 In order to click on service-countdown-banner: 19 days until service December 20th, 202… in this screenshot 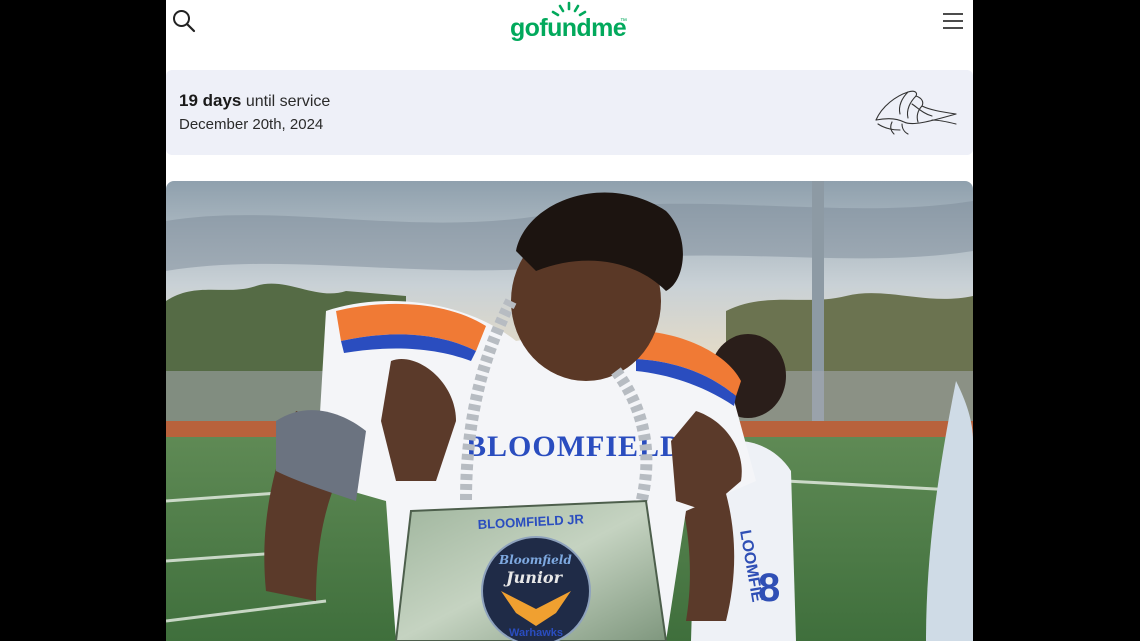, I will do `click(569, 112)`.